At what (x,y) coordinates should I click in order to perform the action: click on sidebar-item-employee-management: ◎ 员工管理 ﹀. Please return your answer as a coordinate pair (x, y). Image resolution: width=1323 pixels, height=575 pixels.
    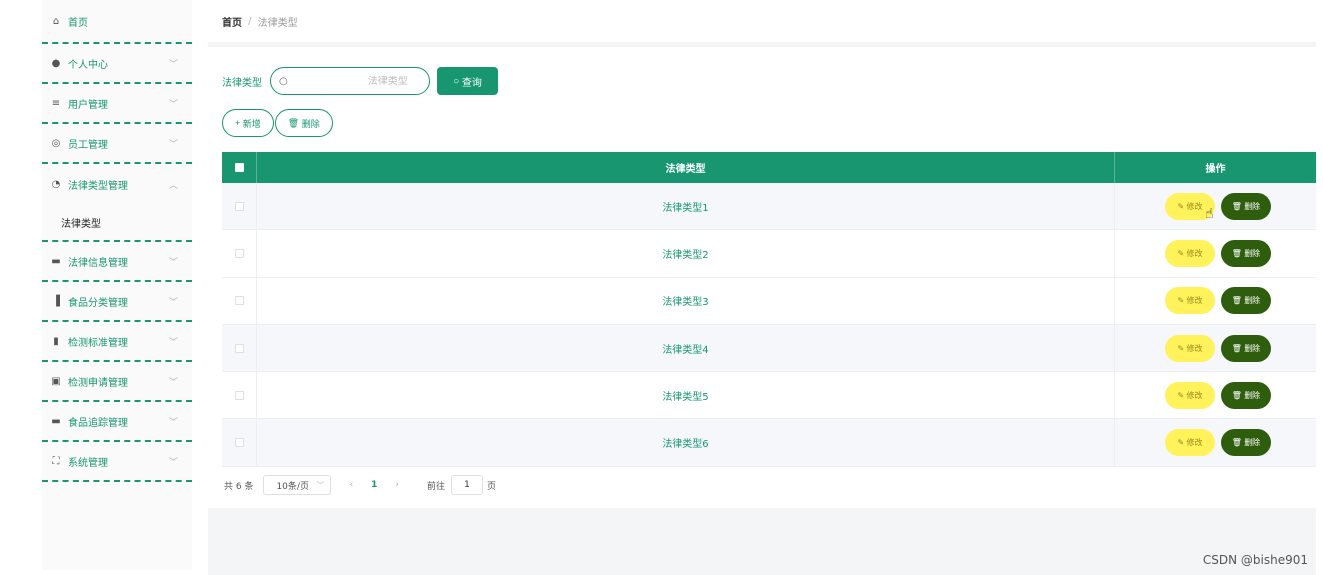
    Looking at the image, I should click on (117, 144).